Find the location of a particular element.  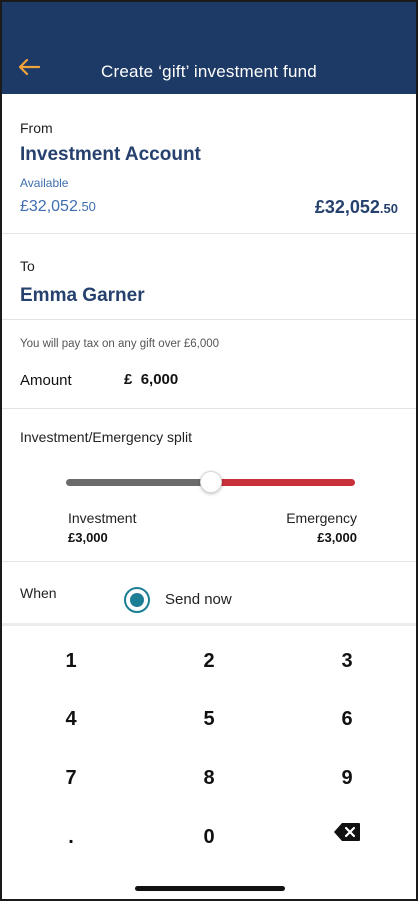

key-0: 0 is located at coordinates (209, 837).